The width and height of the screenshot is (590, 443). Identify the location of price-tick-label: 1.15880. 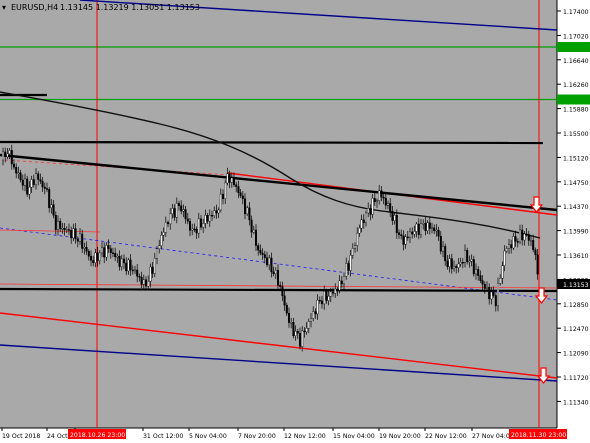
(576, 110).